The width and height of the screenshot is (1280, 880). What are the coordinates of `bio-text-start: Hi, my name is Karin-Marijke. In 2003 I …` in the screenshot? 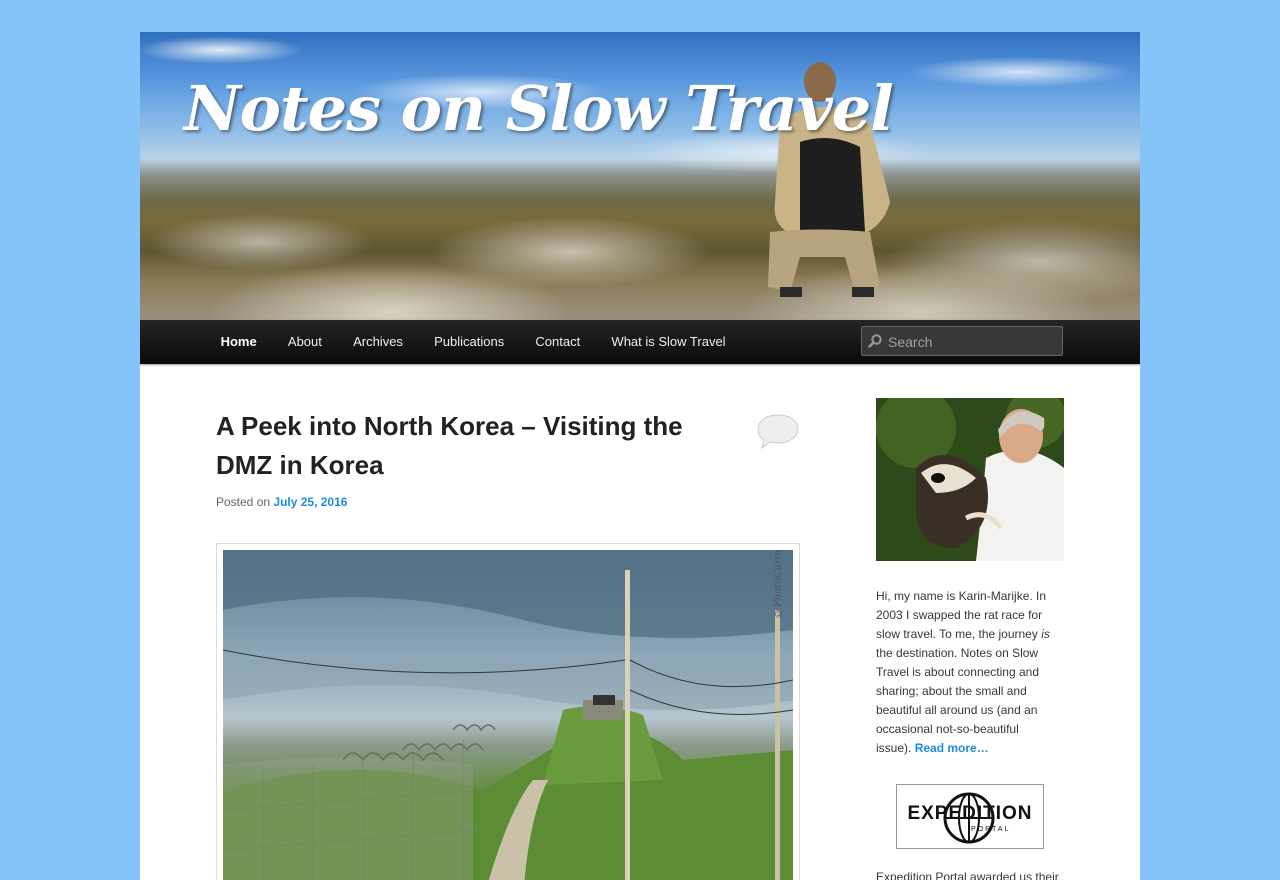 It's located at (961, 615).